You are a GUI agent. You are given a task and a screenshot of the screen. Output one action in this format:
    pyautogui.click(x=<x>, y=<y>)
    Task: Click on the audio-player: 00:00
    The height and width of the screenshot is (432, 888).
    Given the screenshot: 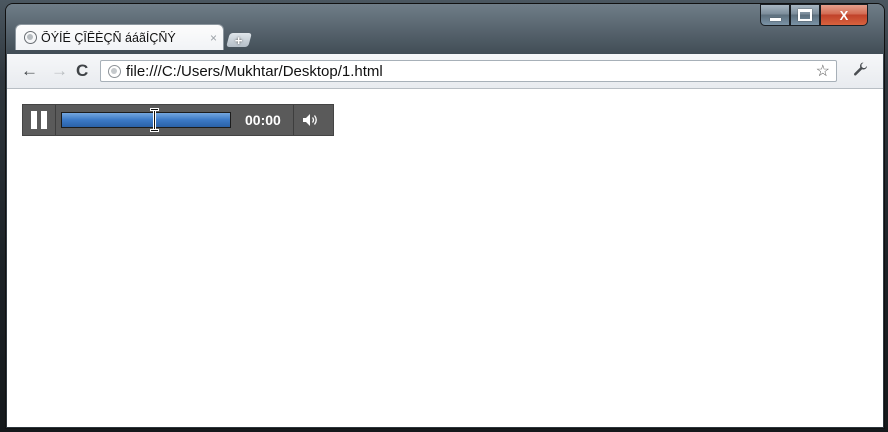 What is the action you would take?
    pyautogui.click(x=178, y=120)
    